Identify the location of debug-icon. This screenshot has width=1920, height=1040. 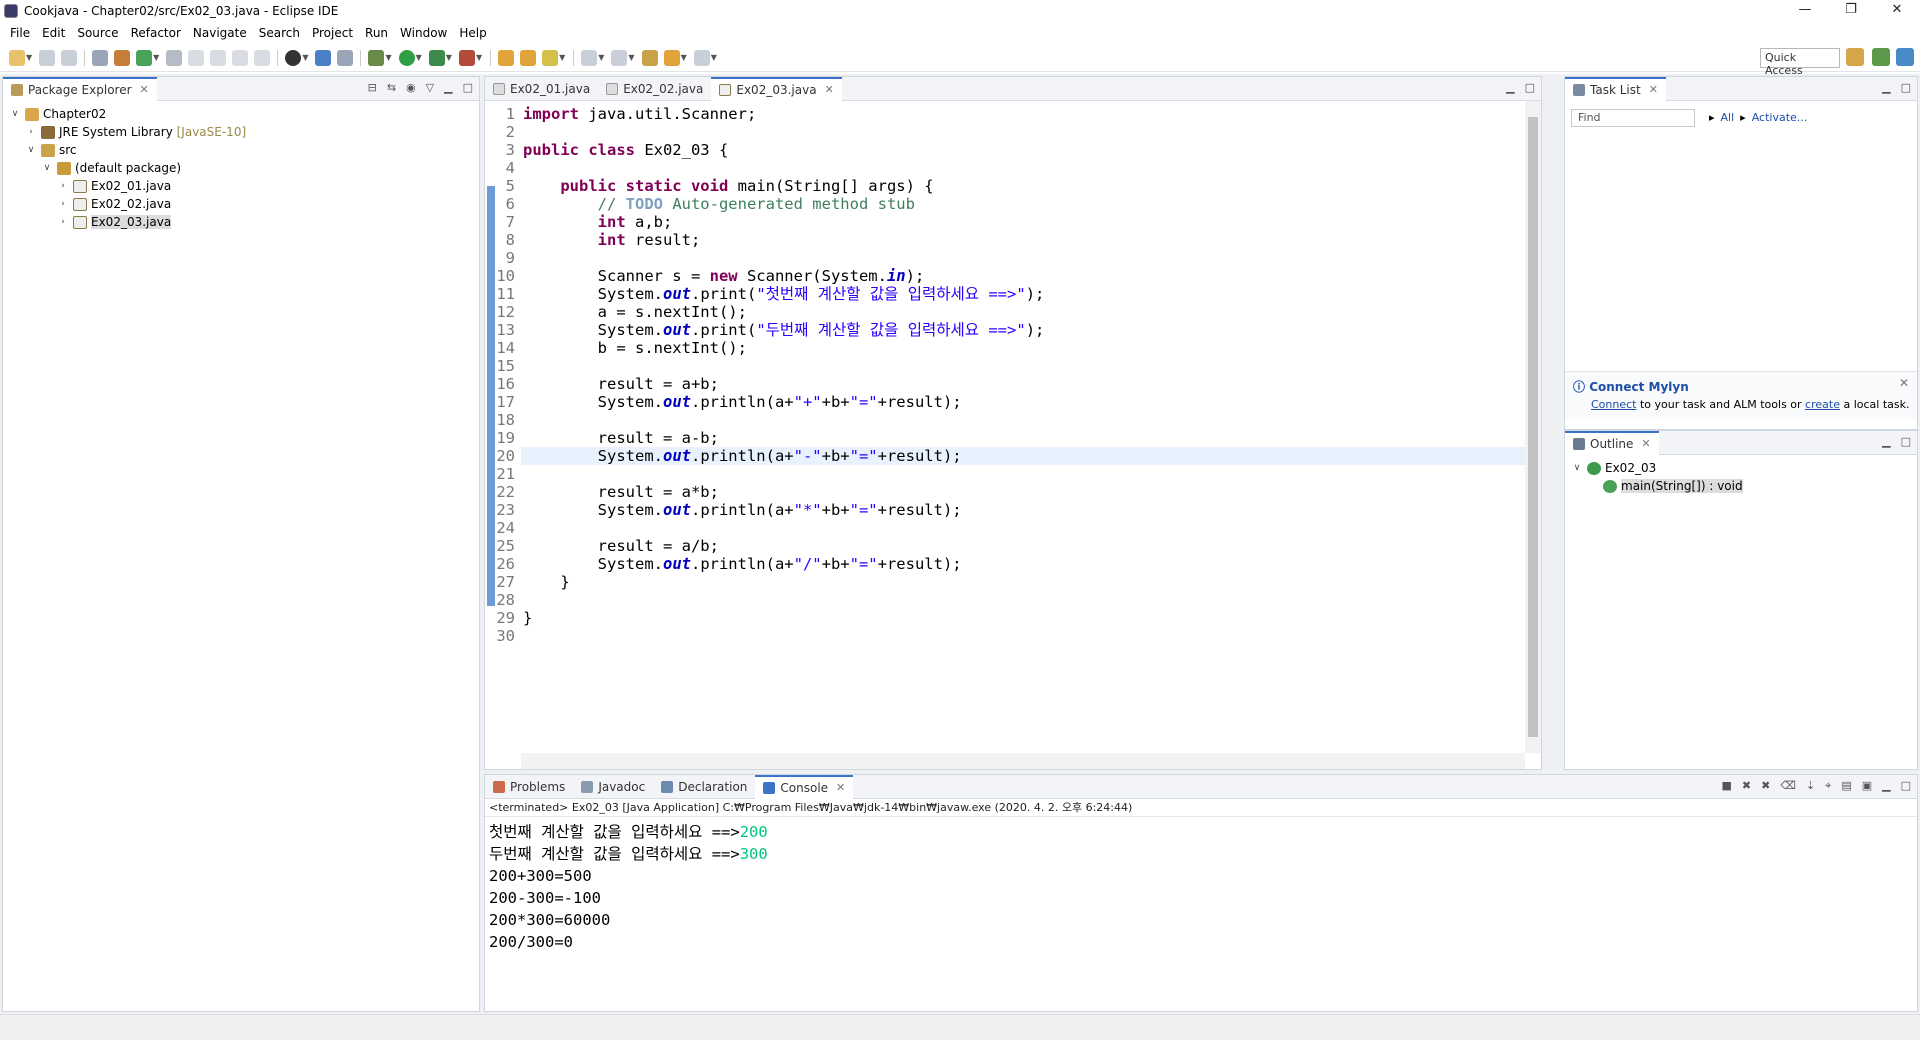
(376, 57).